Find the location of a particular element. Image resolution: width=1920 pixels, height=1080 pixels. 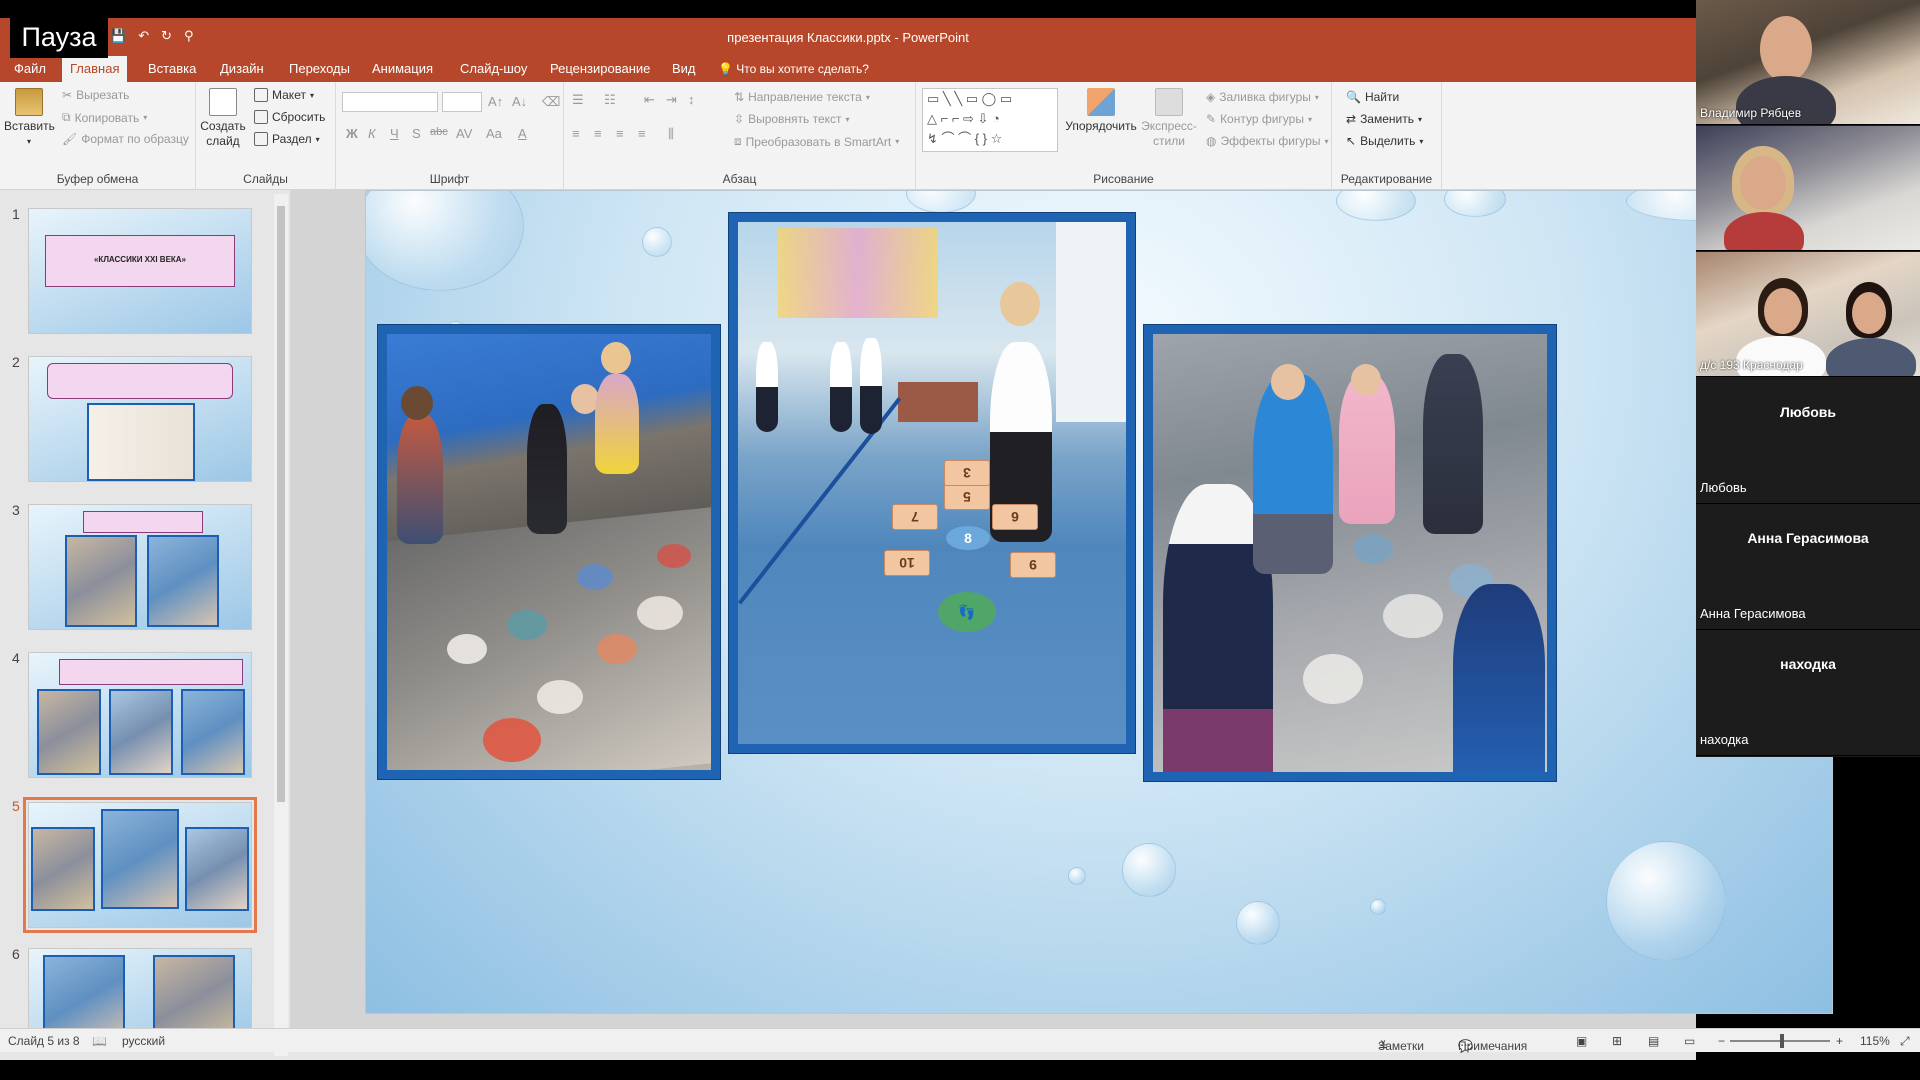

text-direction-button: ⇅ Направление текста ▾ is located at coordinates (802, 97).